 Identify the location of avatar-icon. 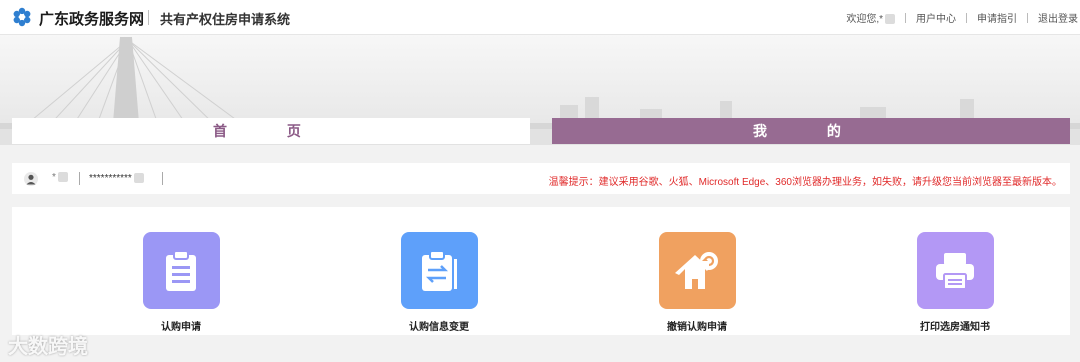
(31, 179).